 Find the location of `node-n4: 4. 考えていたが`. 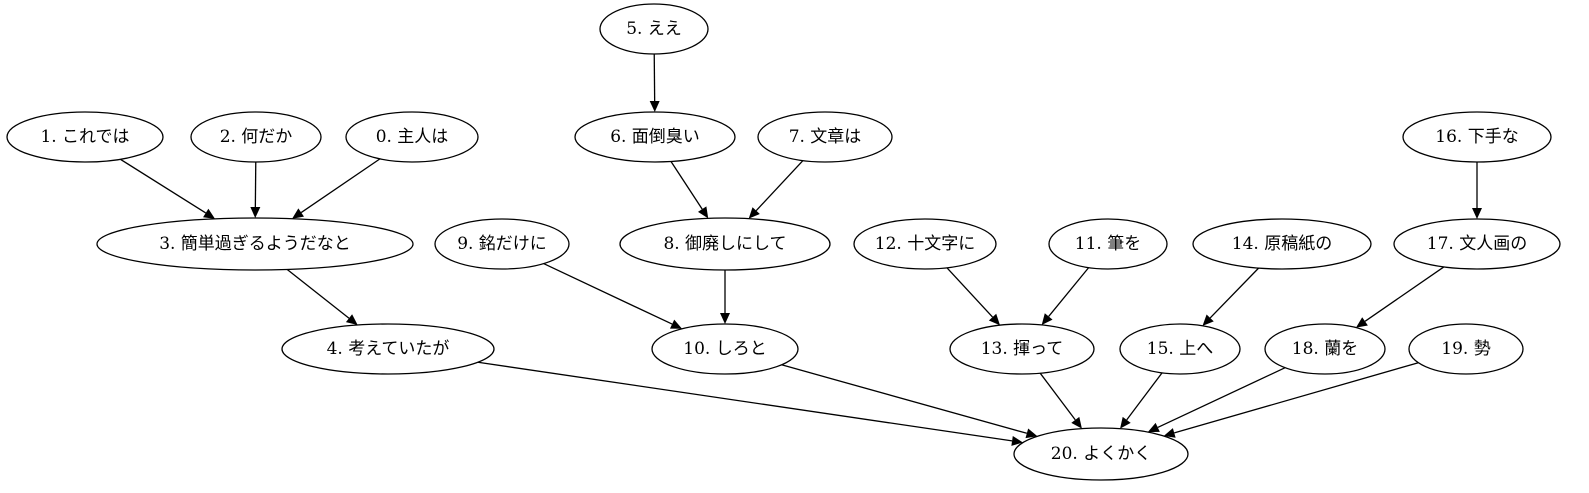

node-n4: 4. 考えていたが is located at coordinates (388, 349).